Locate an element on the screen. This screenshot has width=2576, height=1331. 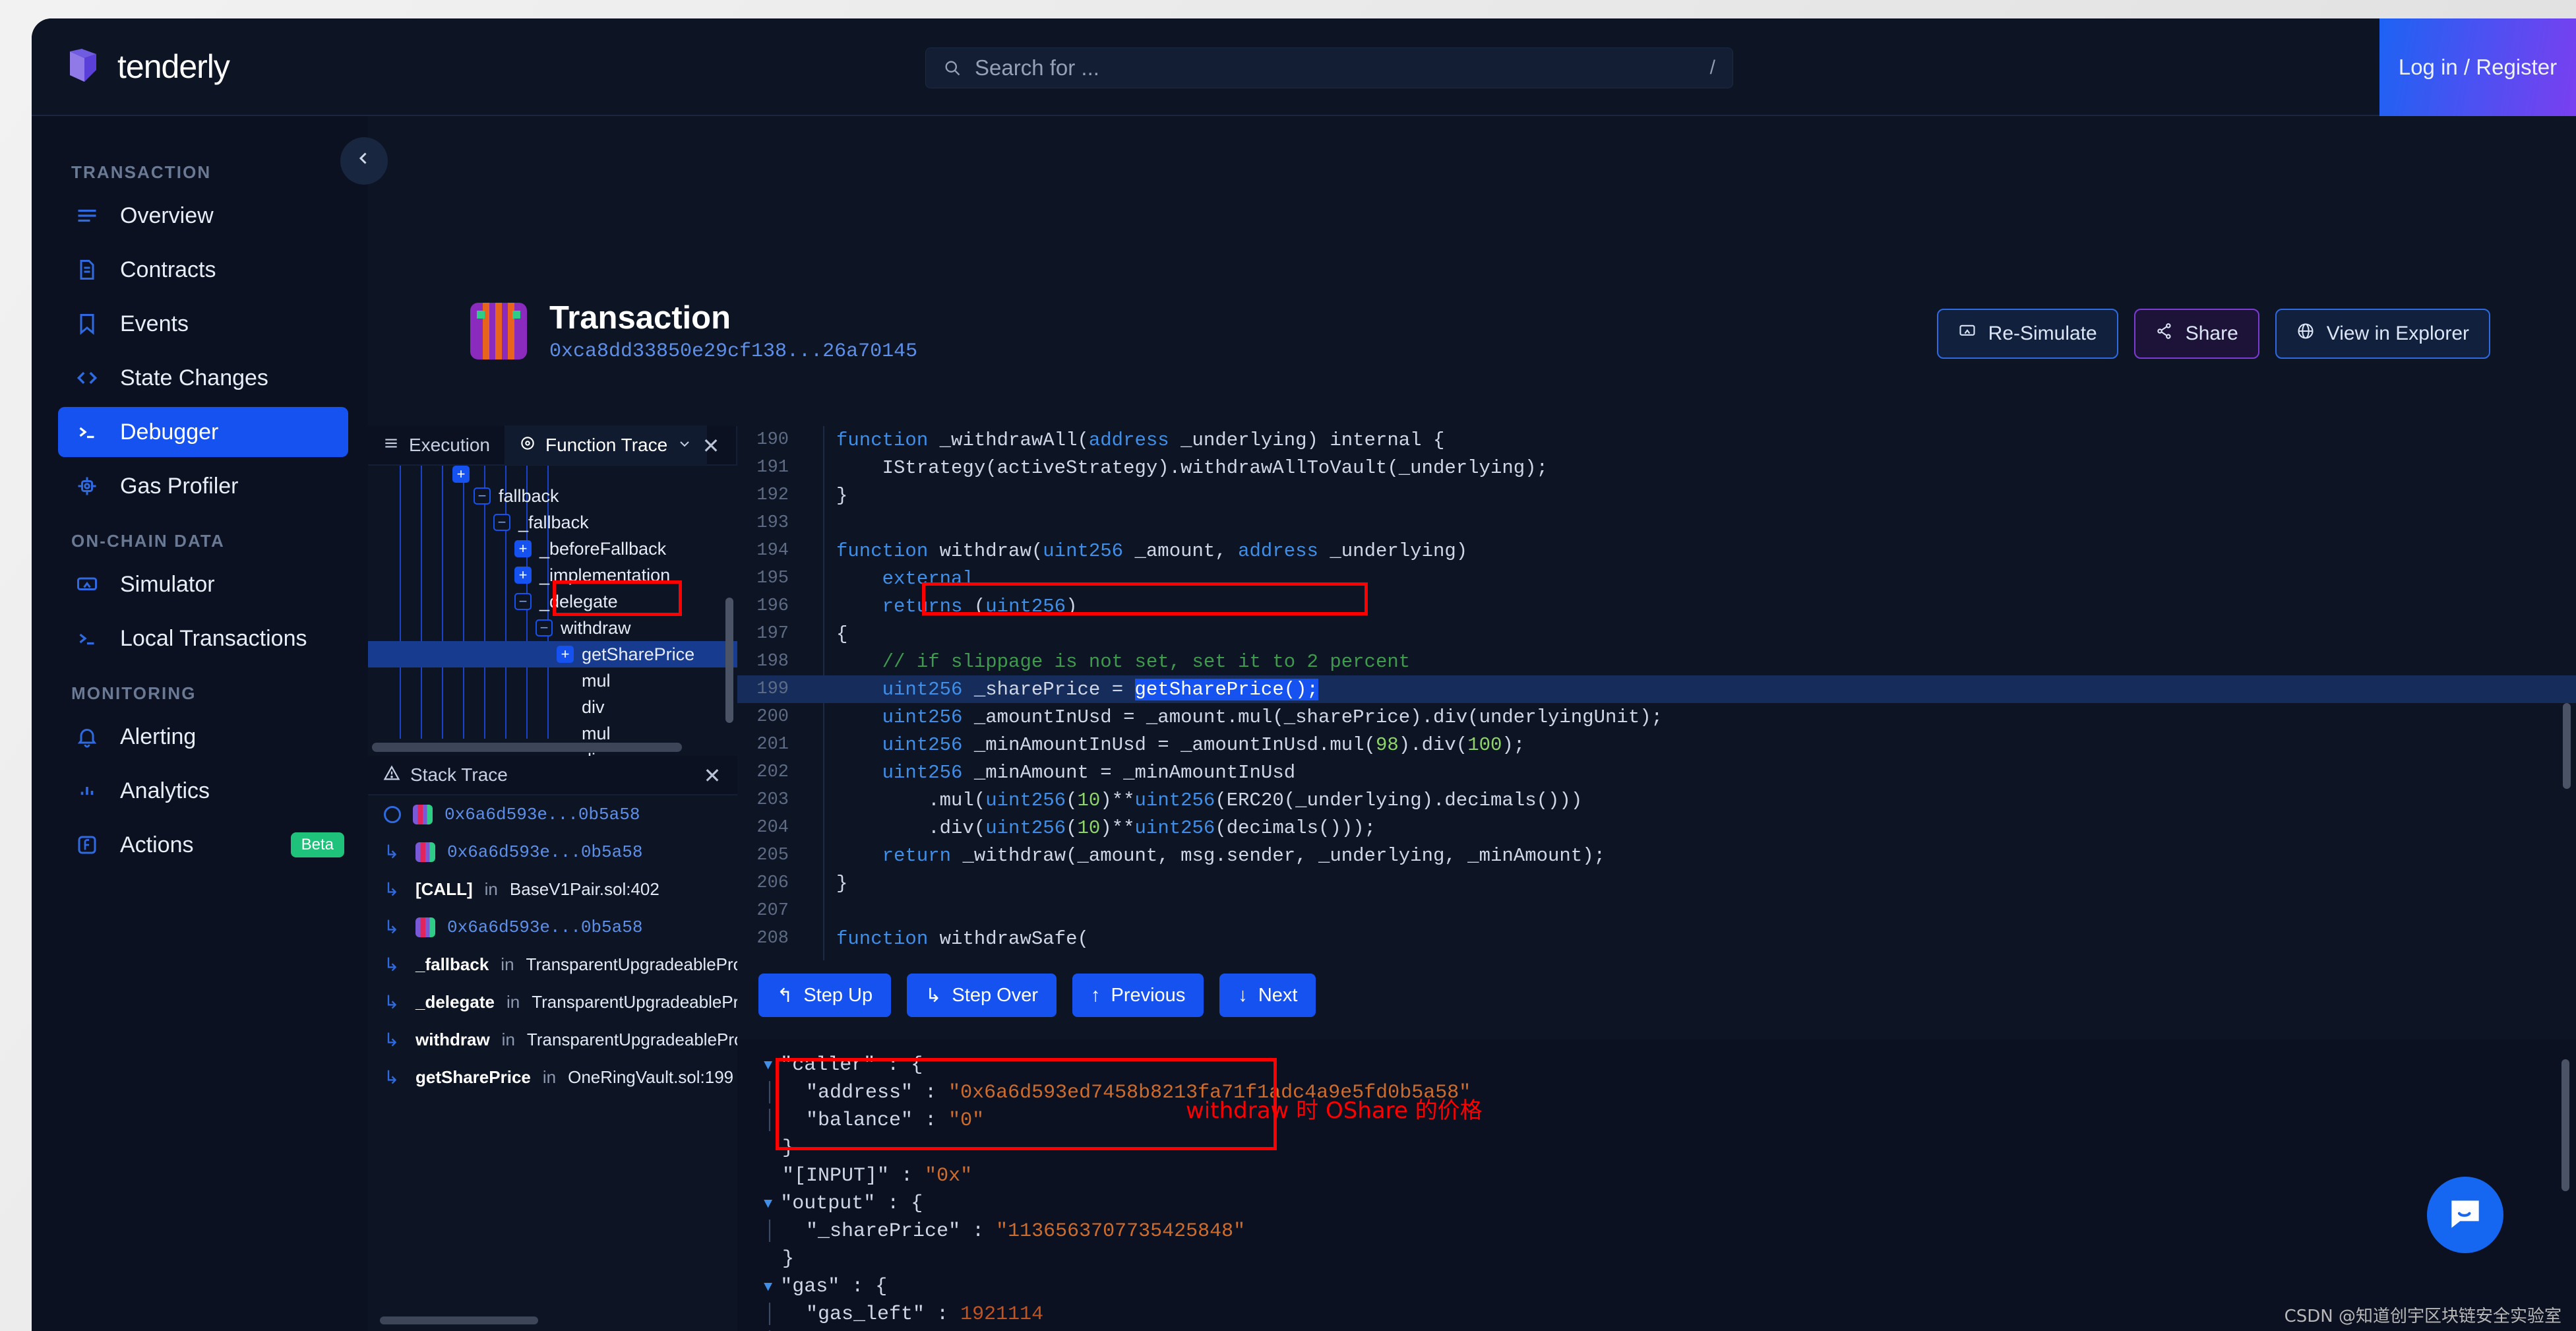
search-input is located at coordinates (1342, 67).